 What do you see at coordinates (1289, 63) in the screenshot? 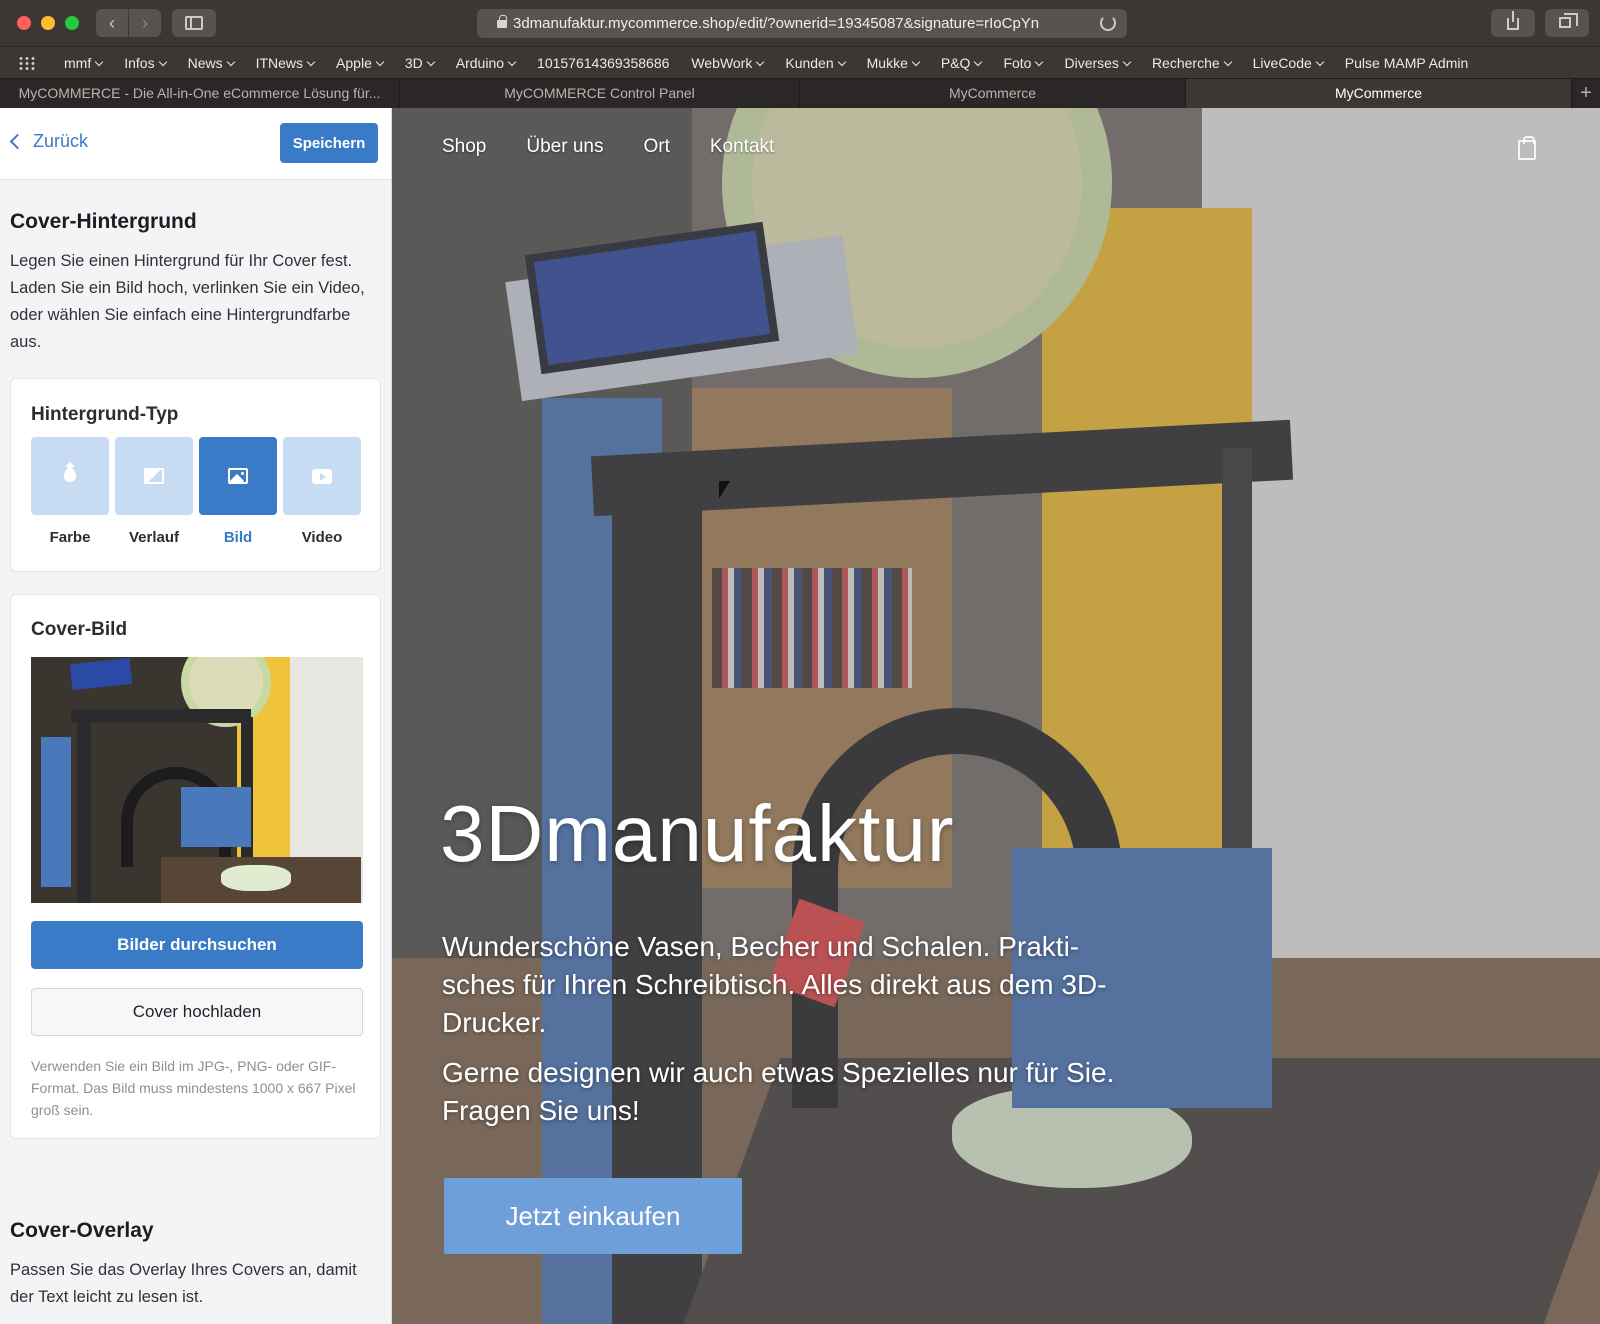
I see `bookmark-livecode: LiveCode` at bounding box center [1289, 63].